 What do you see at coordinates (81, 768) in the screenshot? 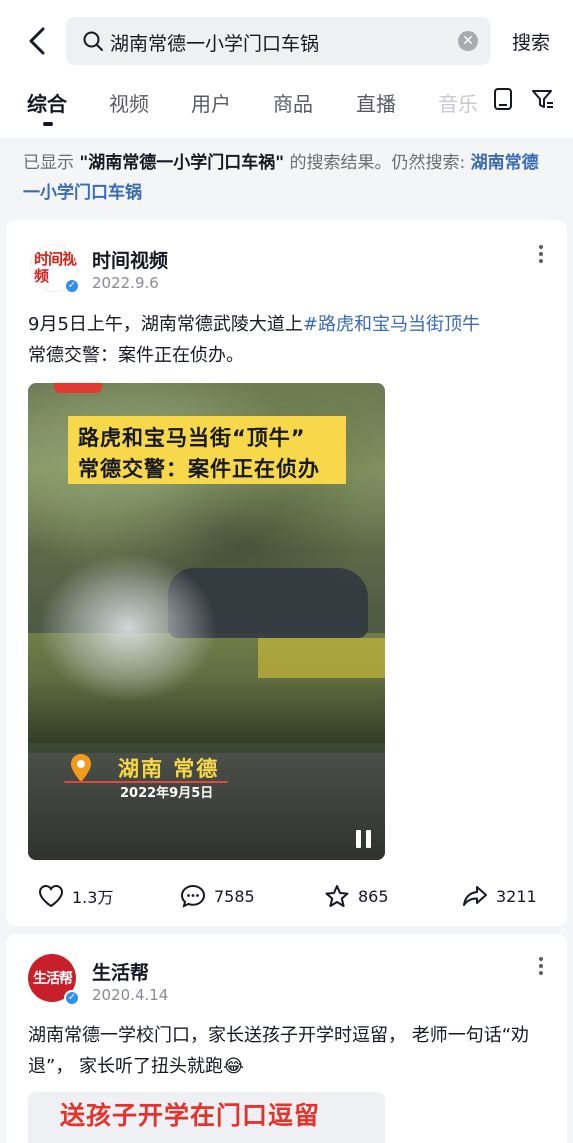
I see `location-pin-icon` at bounding box center [81, 768].